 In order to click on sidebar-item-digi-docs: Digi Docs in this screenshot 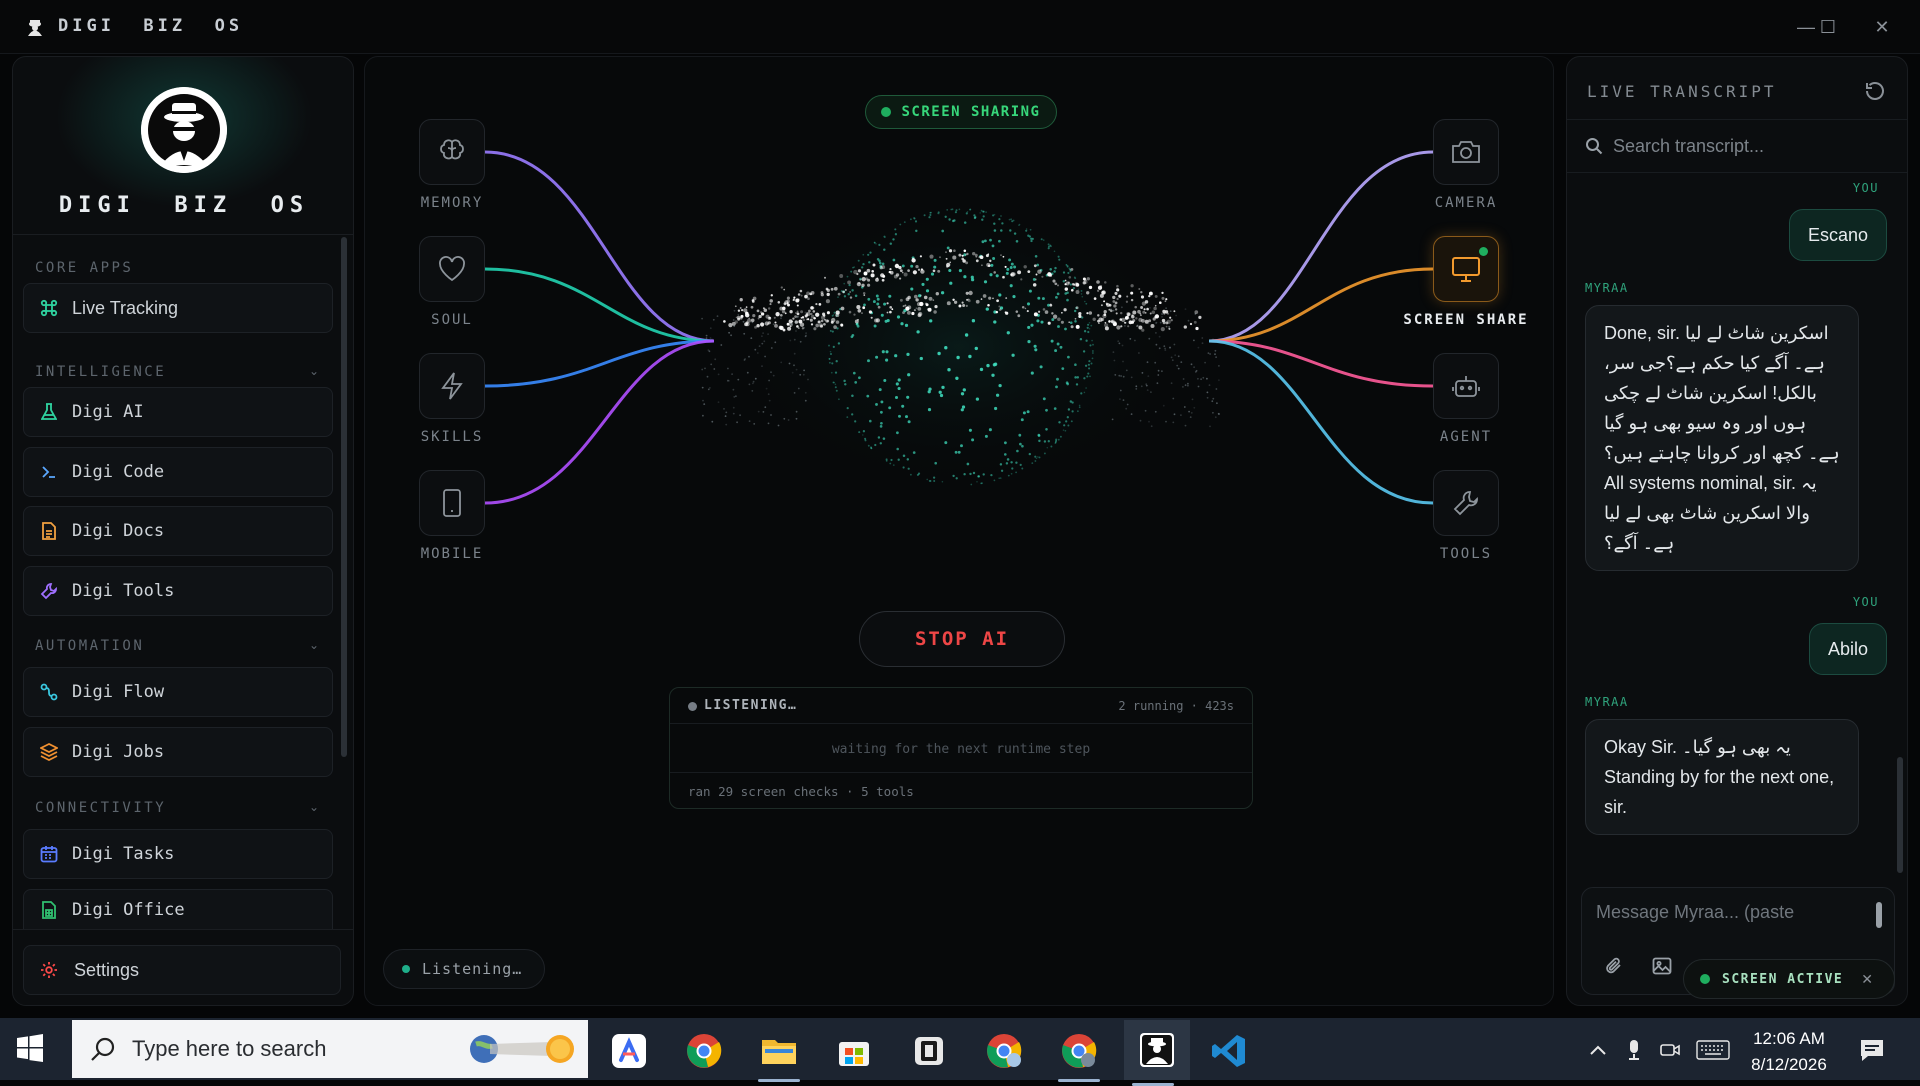, I will do `click(178, 531)`.